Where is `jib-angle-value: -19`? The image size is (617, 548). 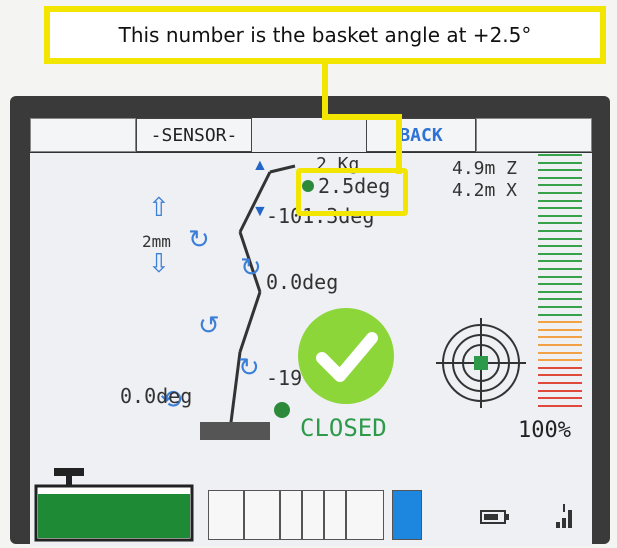
jib-angle-value: -19 is located at coordinates (284, 378).